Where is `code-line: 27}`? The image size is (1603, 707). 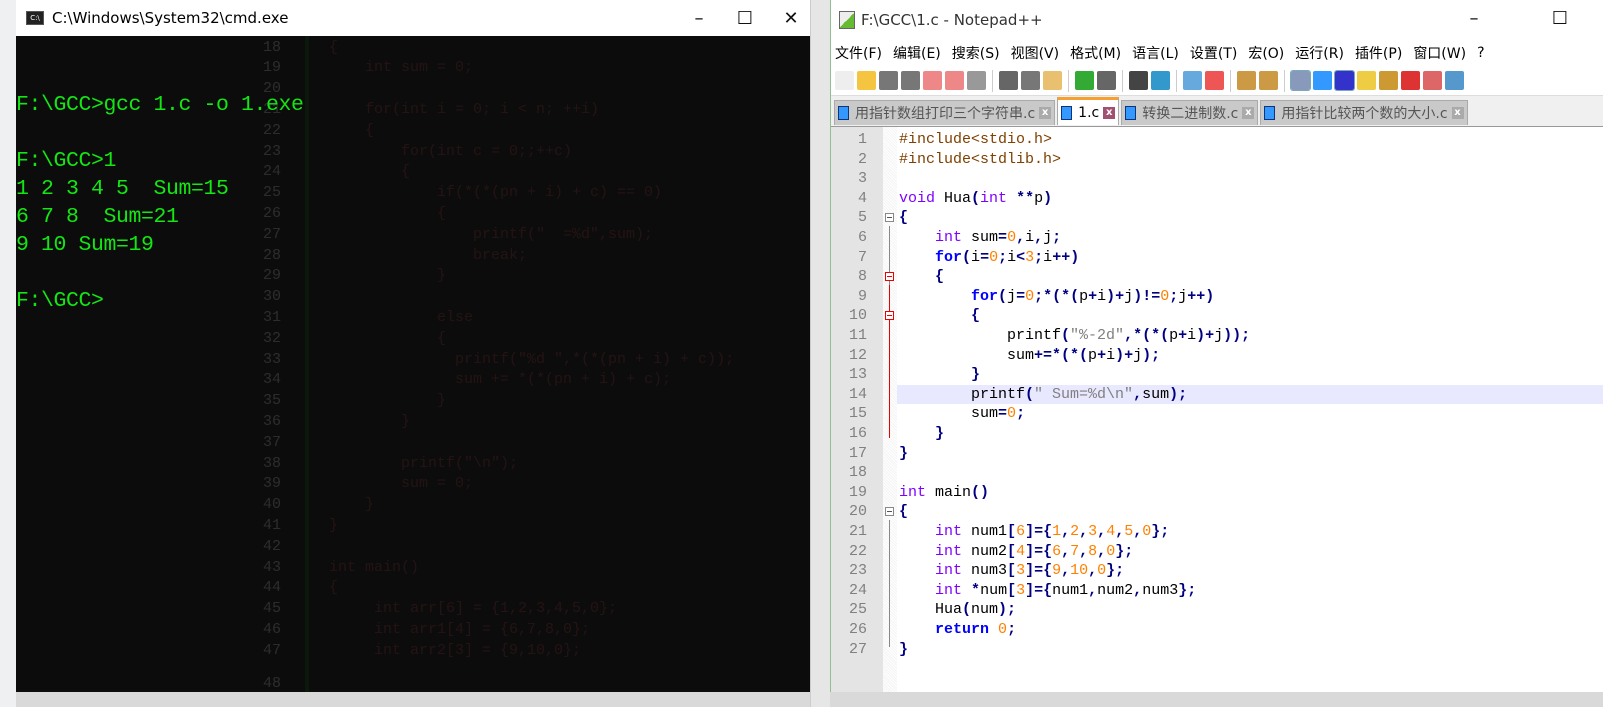 code-line: 27} is located at coordinates (1217, 650).